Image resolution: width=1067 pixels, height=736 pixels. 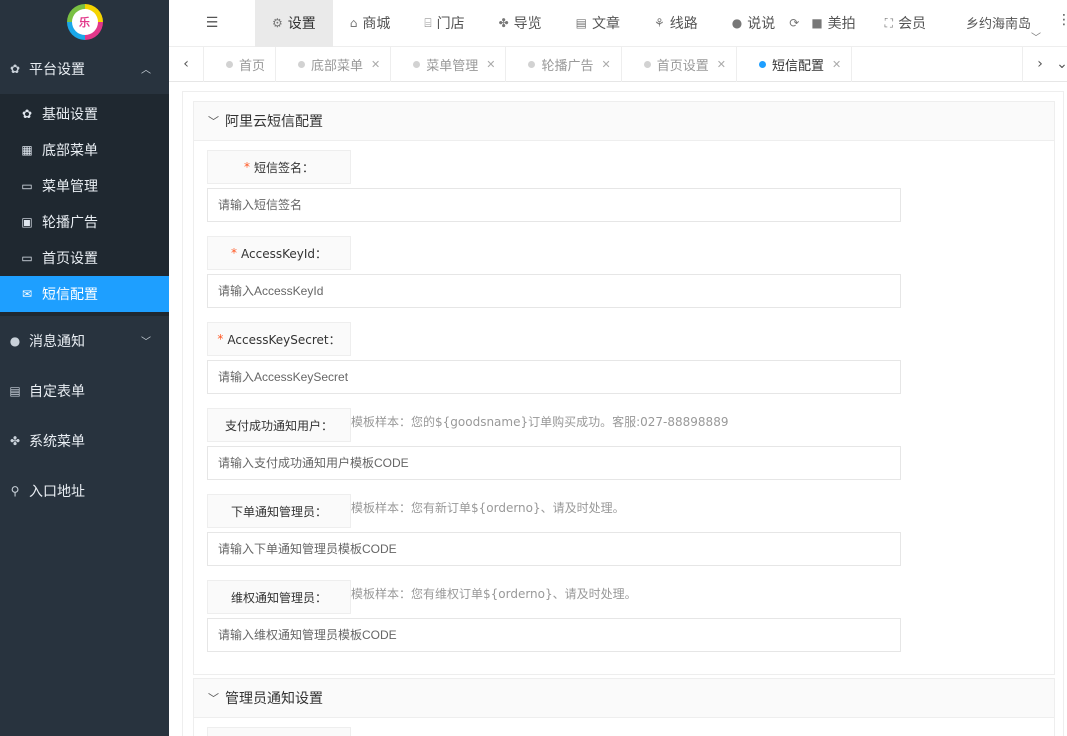 I want to click on tab-carousel-ads: 轮播广告 ✕, so click(x=564, y=64).